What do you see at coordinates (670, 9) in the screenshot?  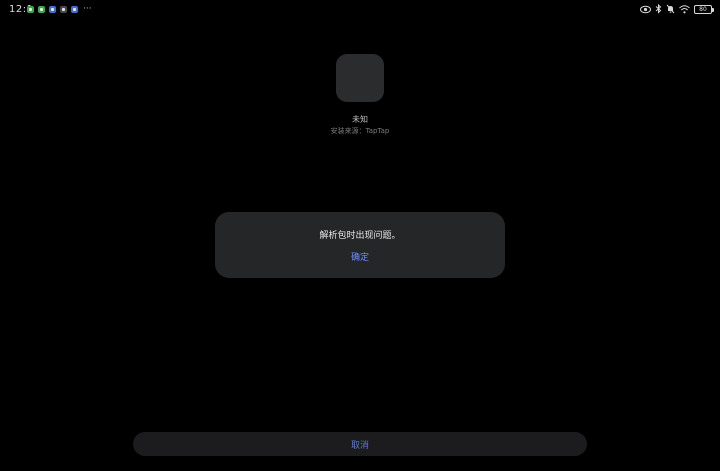 I see `mute-icon` at bounding box center [670, 9].